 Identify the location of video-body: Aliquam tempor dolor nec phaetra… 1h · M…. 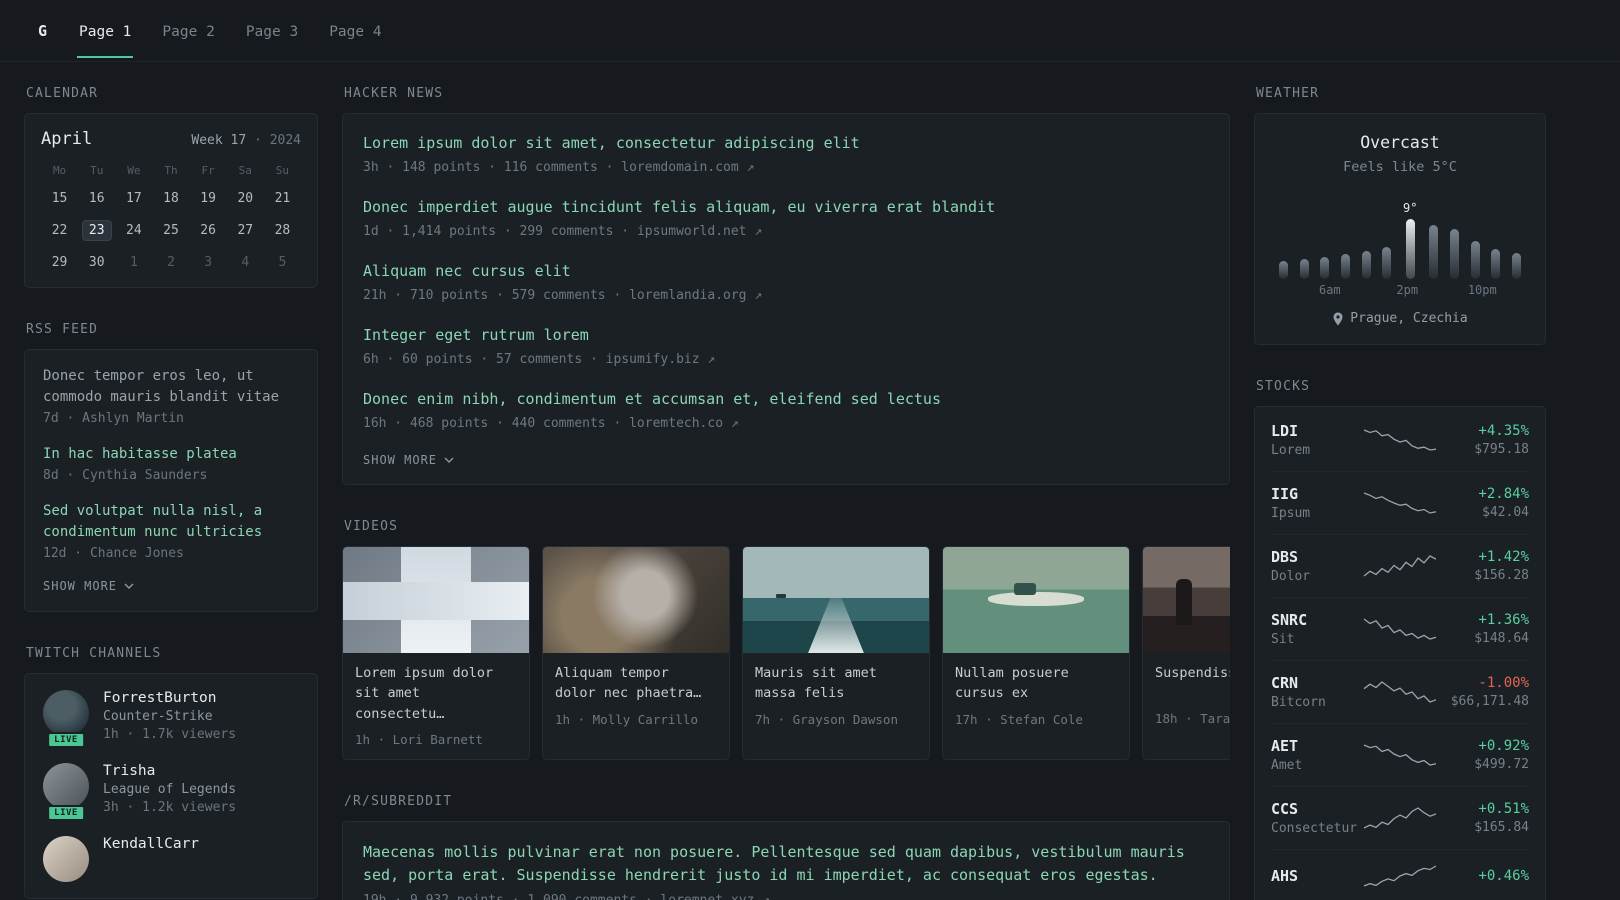
(636, 696).